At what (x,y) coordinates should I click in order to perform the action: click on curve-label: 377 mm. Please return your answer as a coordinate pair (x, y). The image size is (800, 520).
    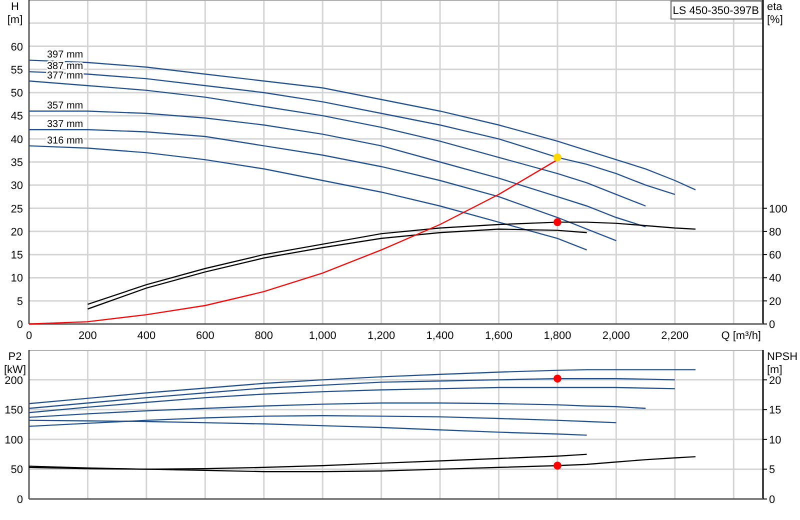
    Looking at the image, I should click on (65, 76).